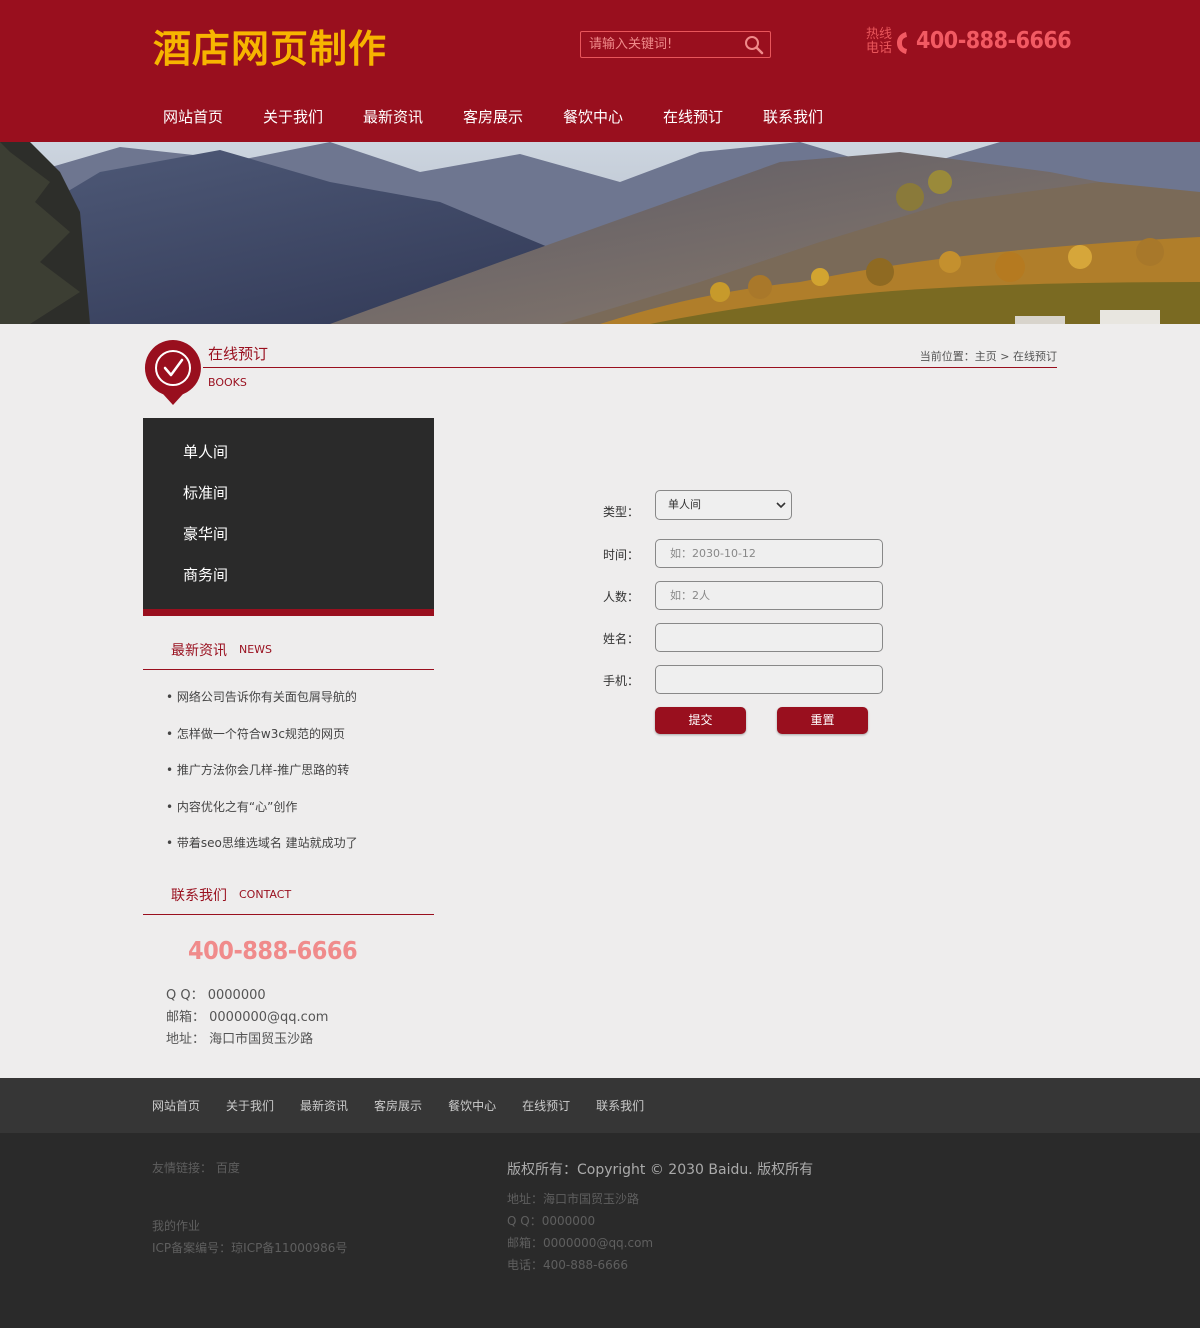 The height and width of the screenshot is (1328, 1200). What do you see at coordinates (700, 720) in the screenshot?
I see `submit-button: 提交` at bounding box center [700, 720].